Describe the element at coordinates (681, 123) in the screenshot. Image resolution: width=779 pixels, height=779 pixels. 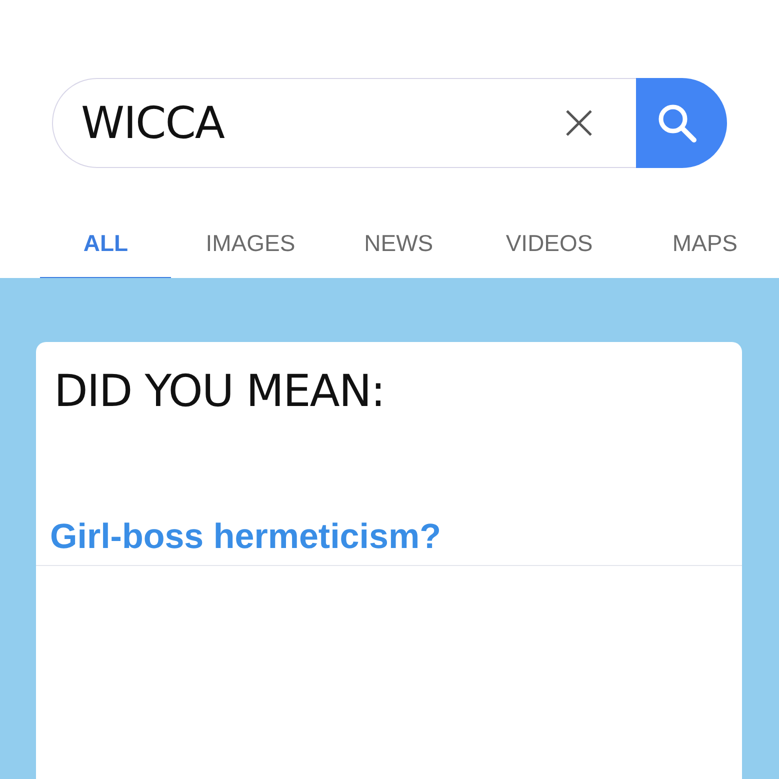
I see `search-button` at that location.